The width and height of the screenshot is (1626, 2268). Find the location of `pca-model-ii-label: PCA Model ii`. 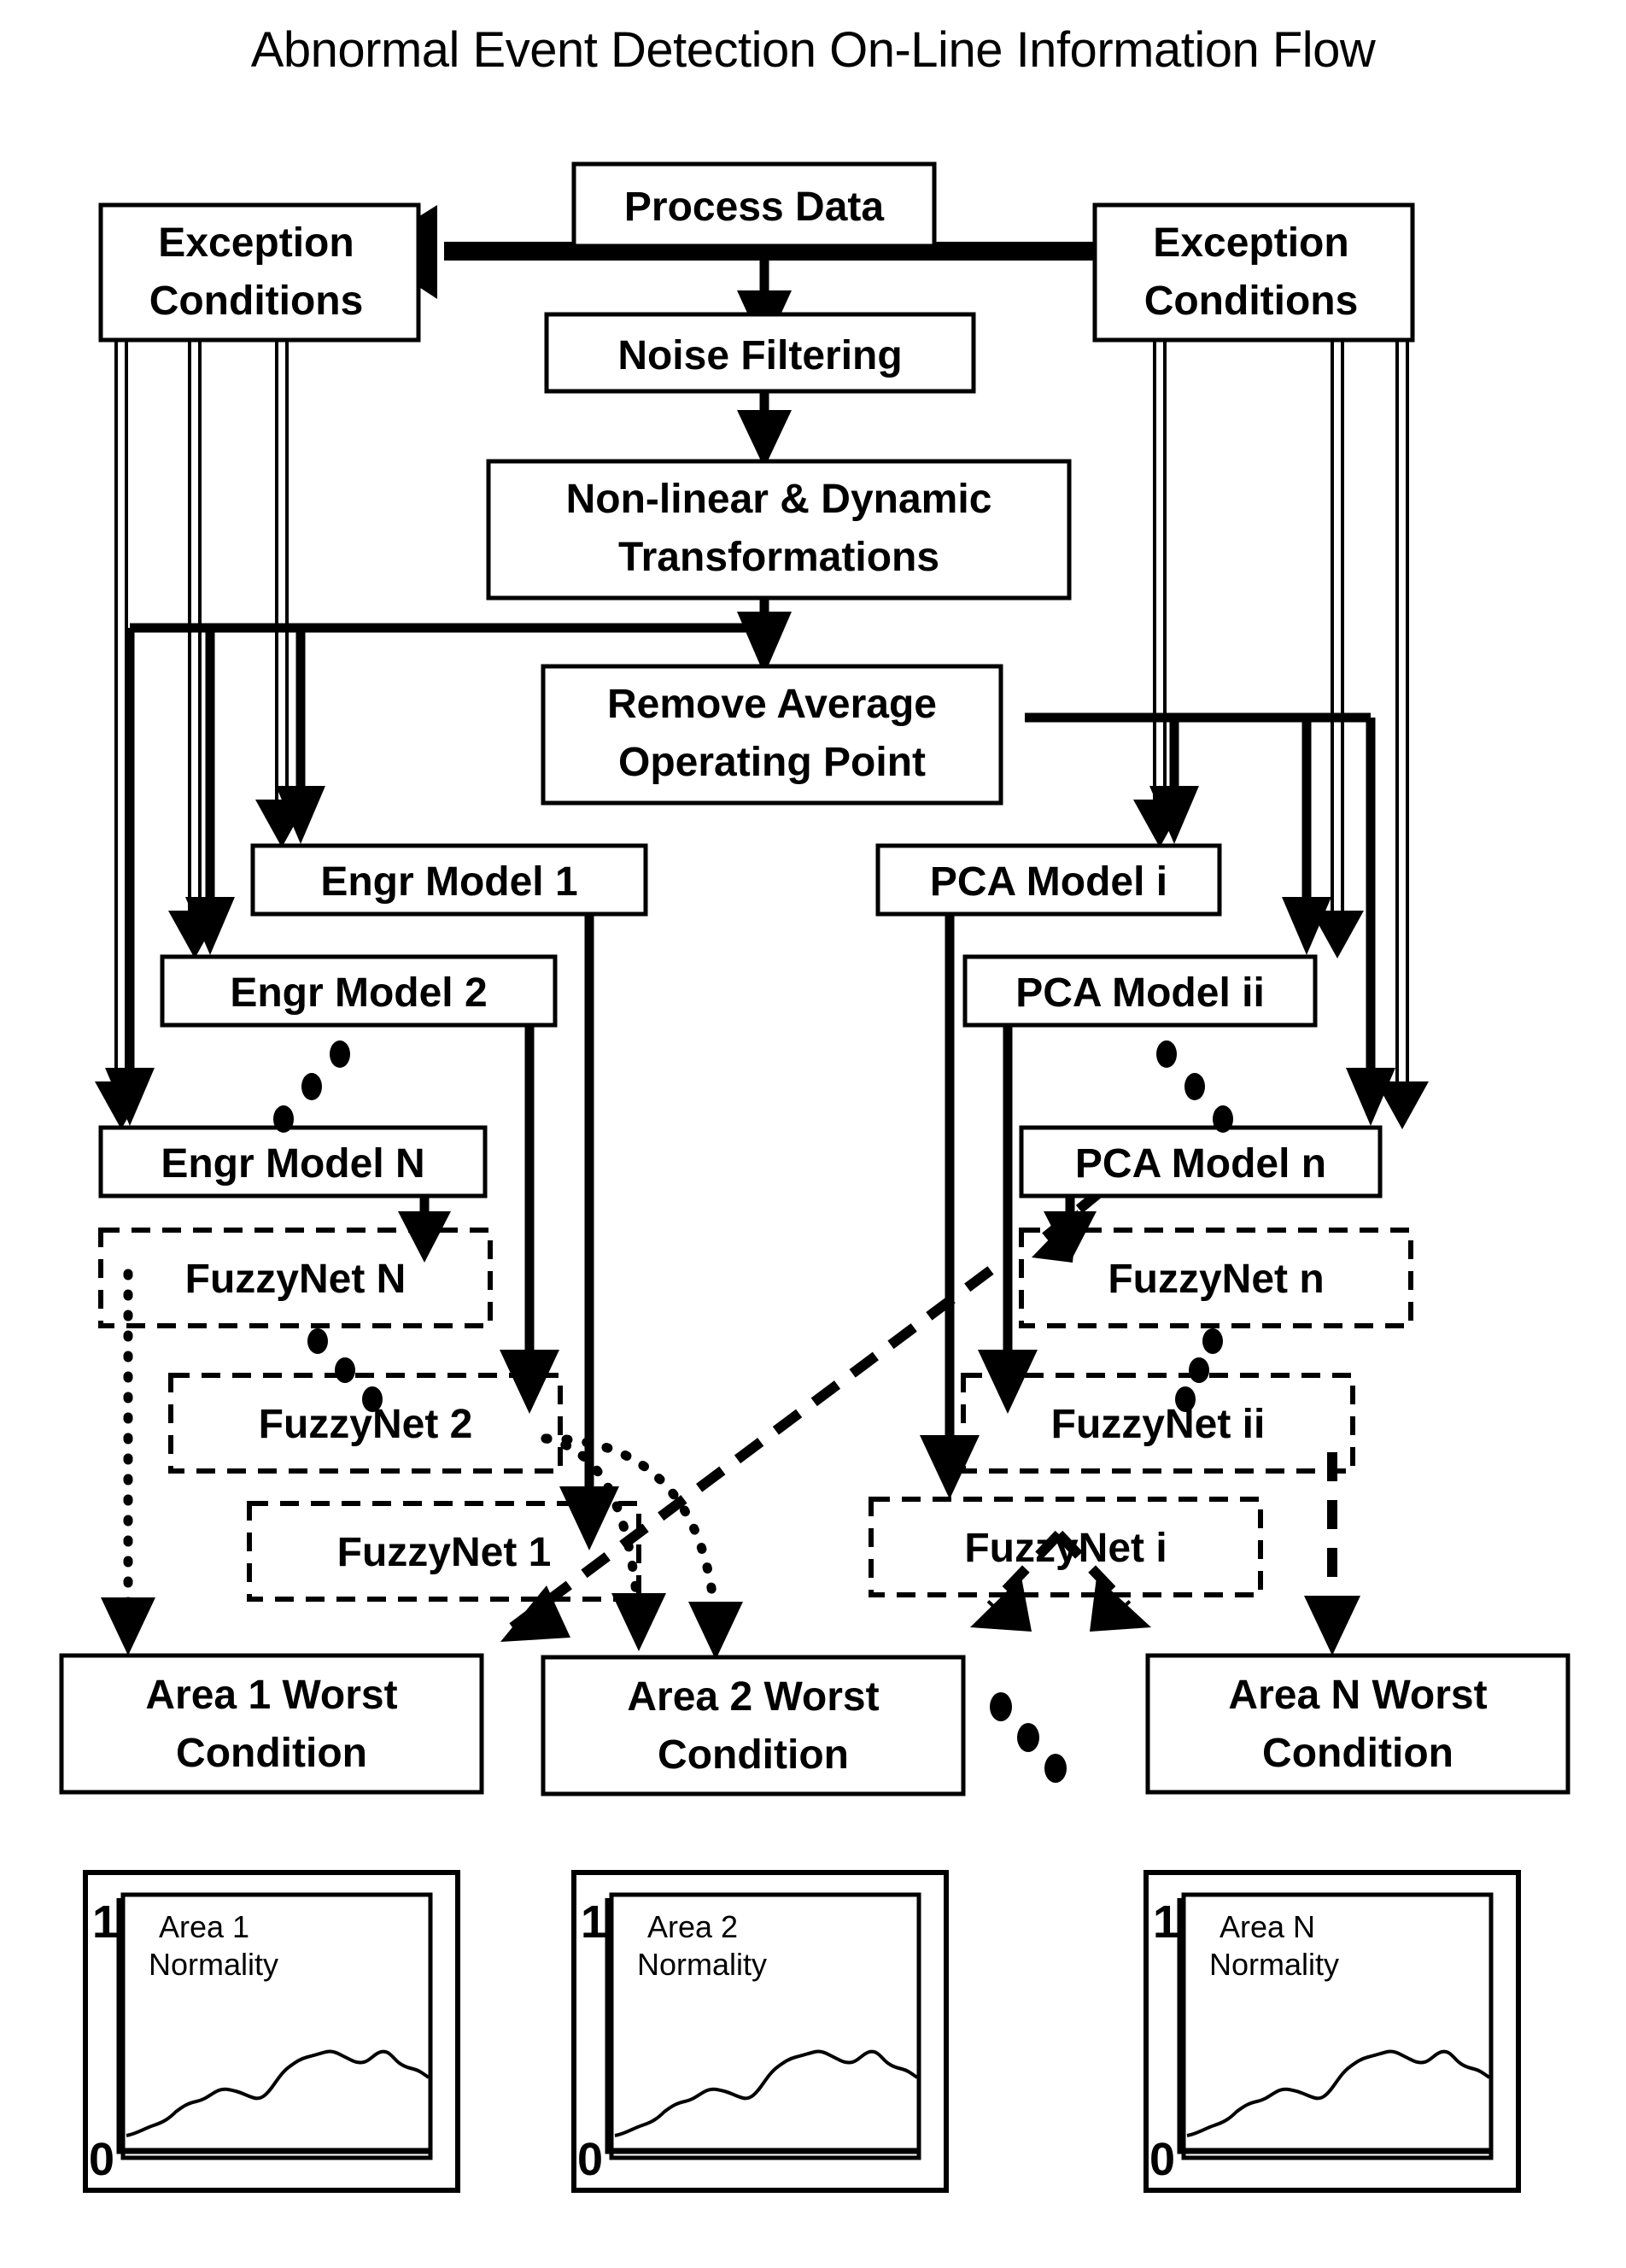

pca-model-ii-label: PCA Model ii is located at coordinates (1140, 993).